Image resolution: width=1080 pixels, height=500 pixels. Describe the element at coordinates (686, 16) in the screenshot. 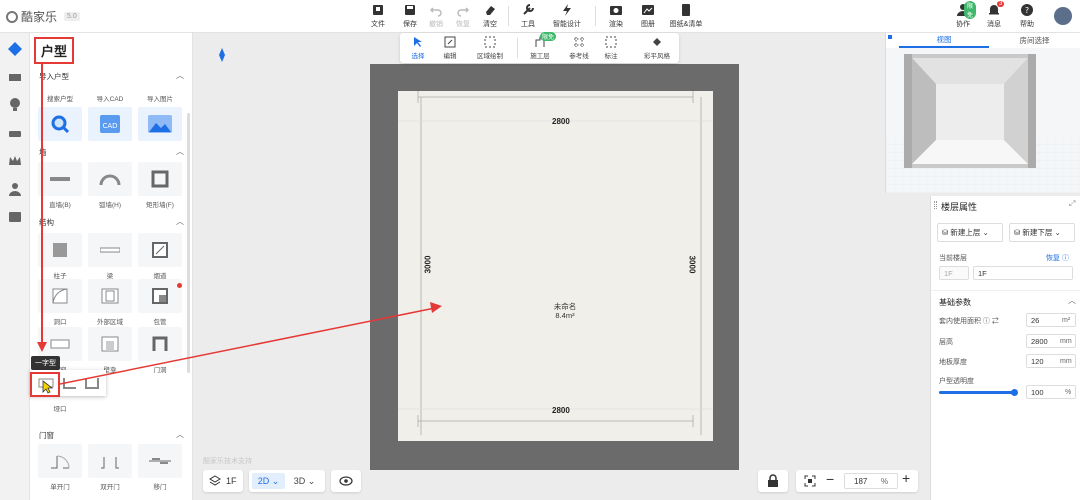

I see `drawings-button: 图纸&清单` at that location.